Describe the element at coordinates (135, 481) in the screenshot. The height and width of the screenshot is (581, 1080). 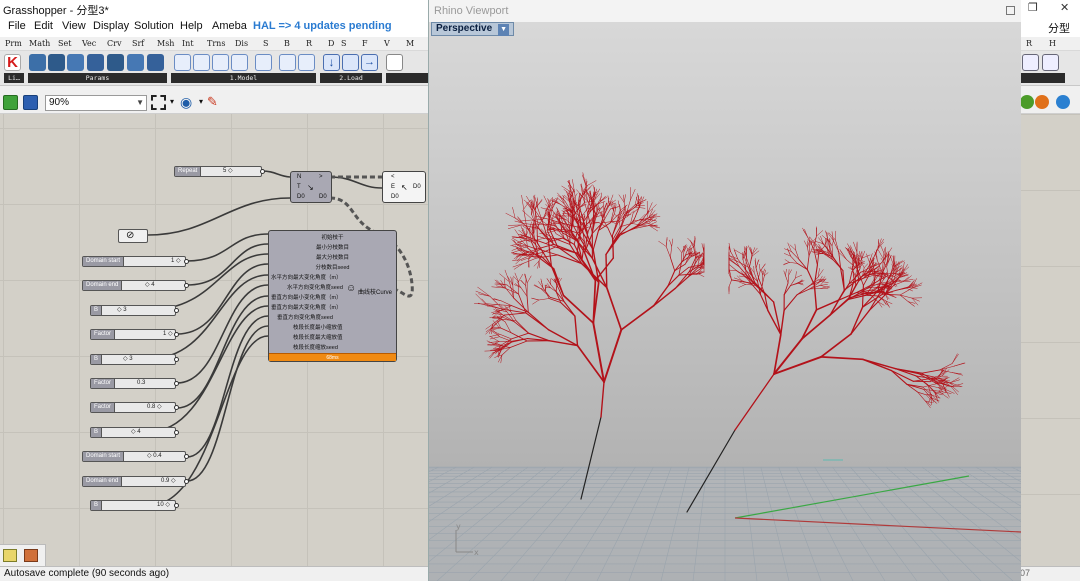
I see `domain-end-slider: Domain end 0.9 ◇` at that location.